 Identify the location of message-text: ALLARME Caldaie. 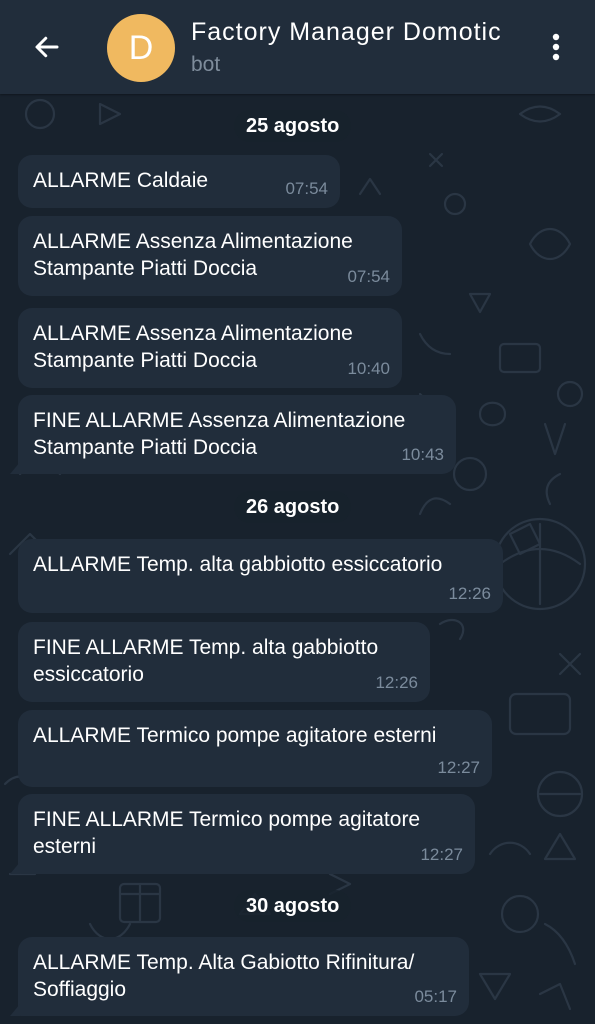
(121, 180).